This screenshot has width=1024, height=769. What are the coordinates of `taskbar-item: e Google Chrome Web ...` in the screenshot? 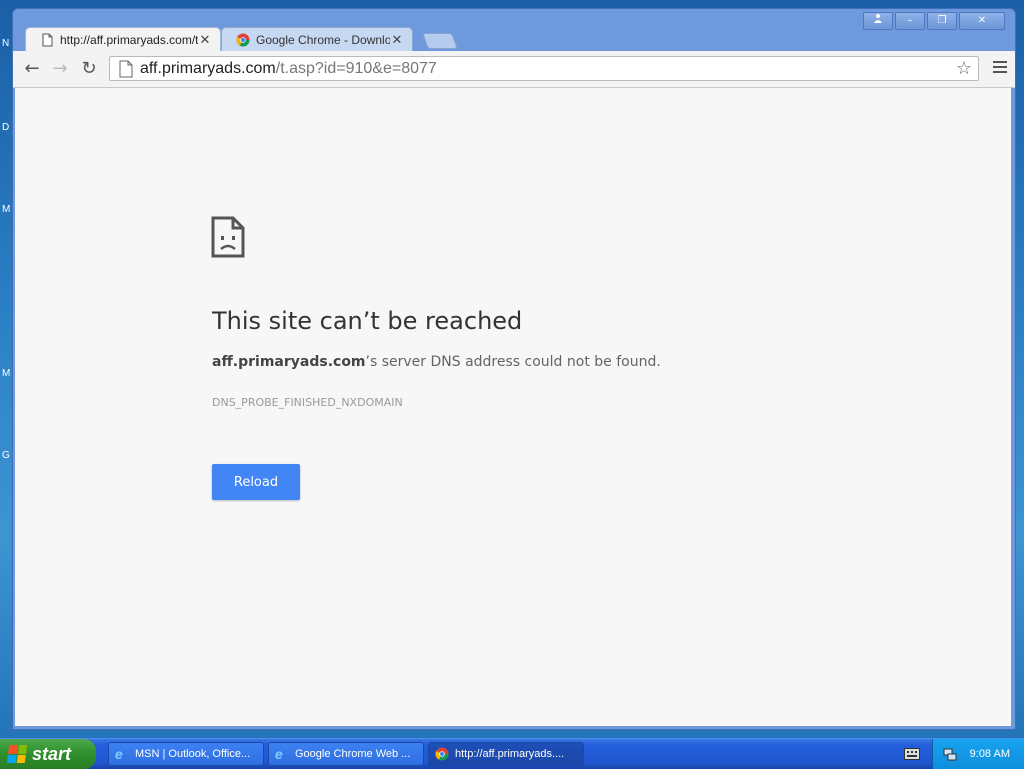 It's located at (346, 754).